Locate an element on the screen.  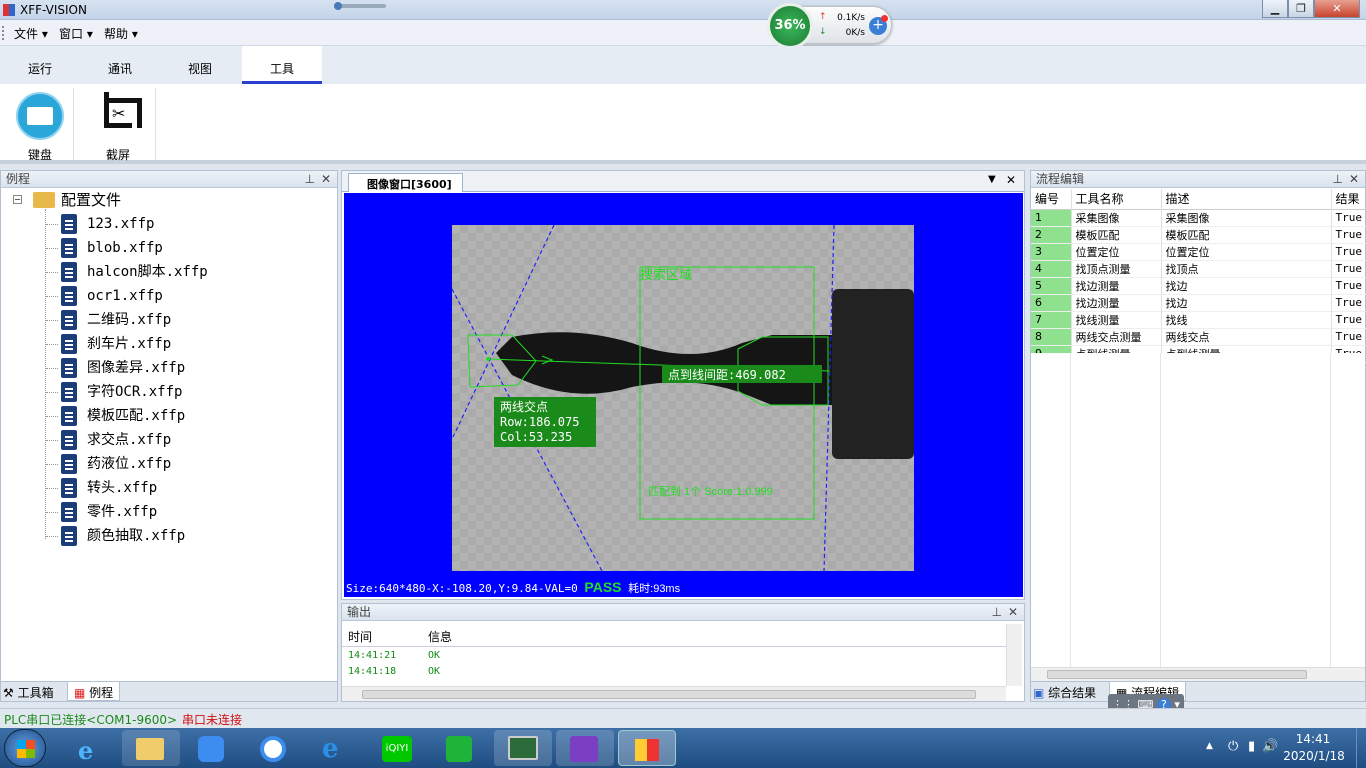
keyboard-button: 键盘 is located at coordinates (40, 125).